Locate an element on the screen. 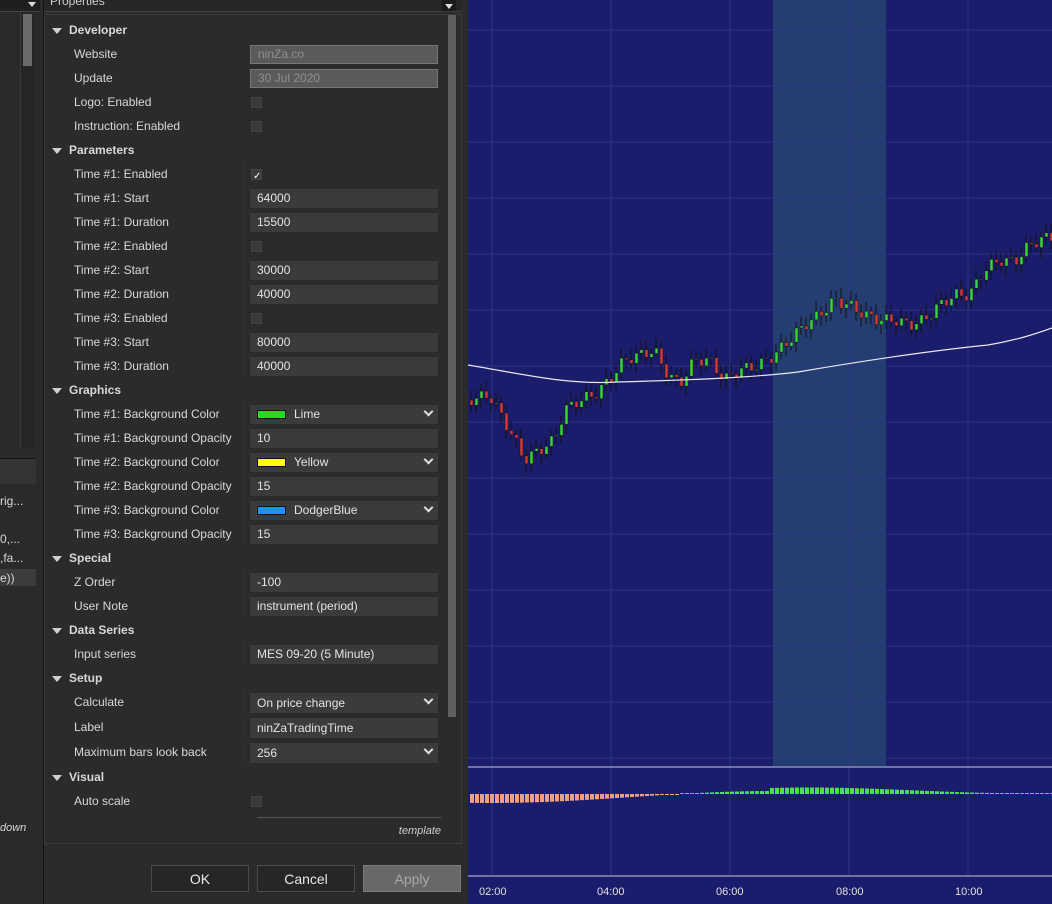 This screenshot has width=1052, height=904. time2-duration-input: 40000 is located at coordinates (344, 294).